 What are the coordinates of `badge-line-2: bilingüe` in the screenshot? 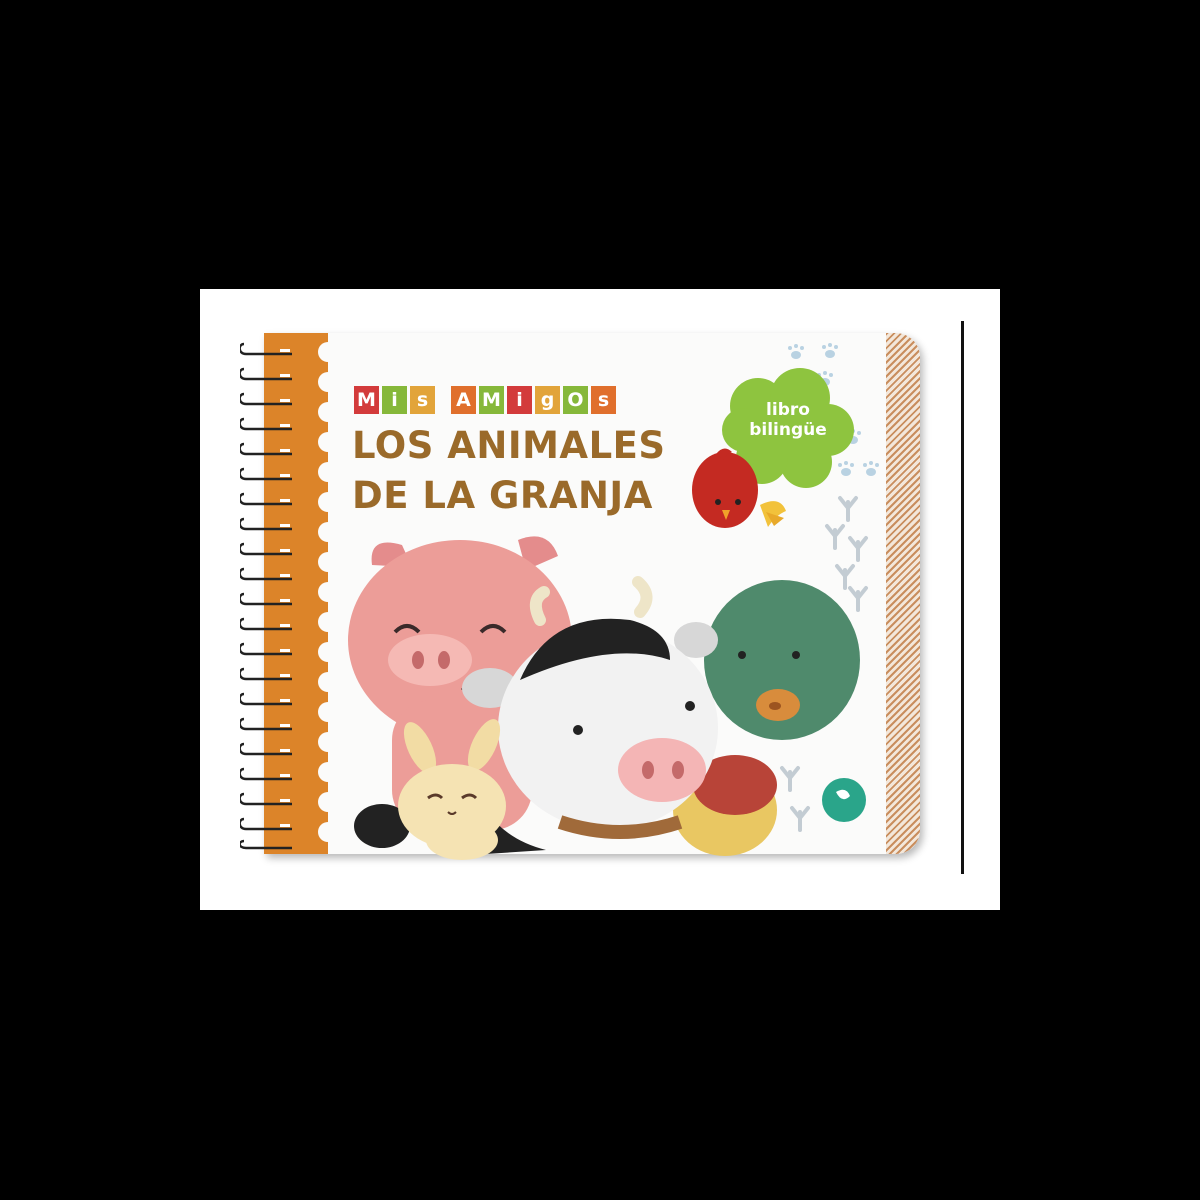 It's located at (788, 430).